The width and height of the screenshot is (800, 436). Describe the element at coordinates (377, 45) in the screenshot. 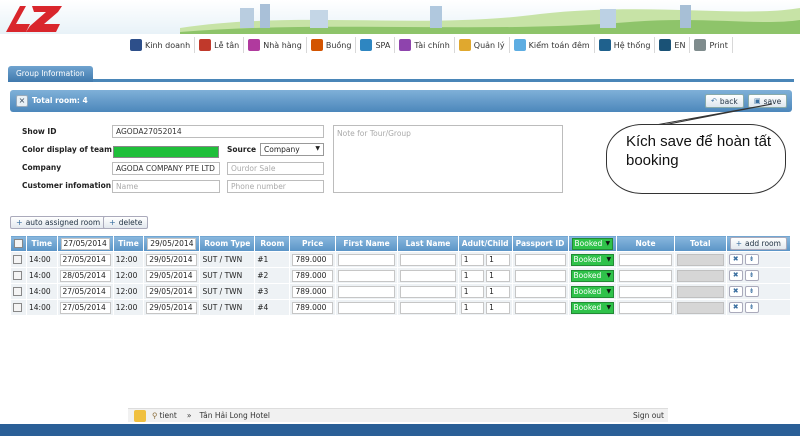

I see `menu-item-4: SPA` at that location.